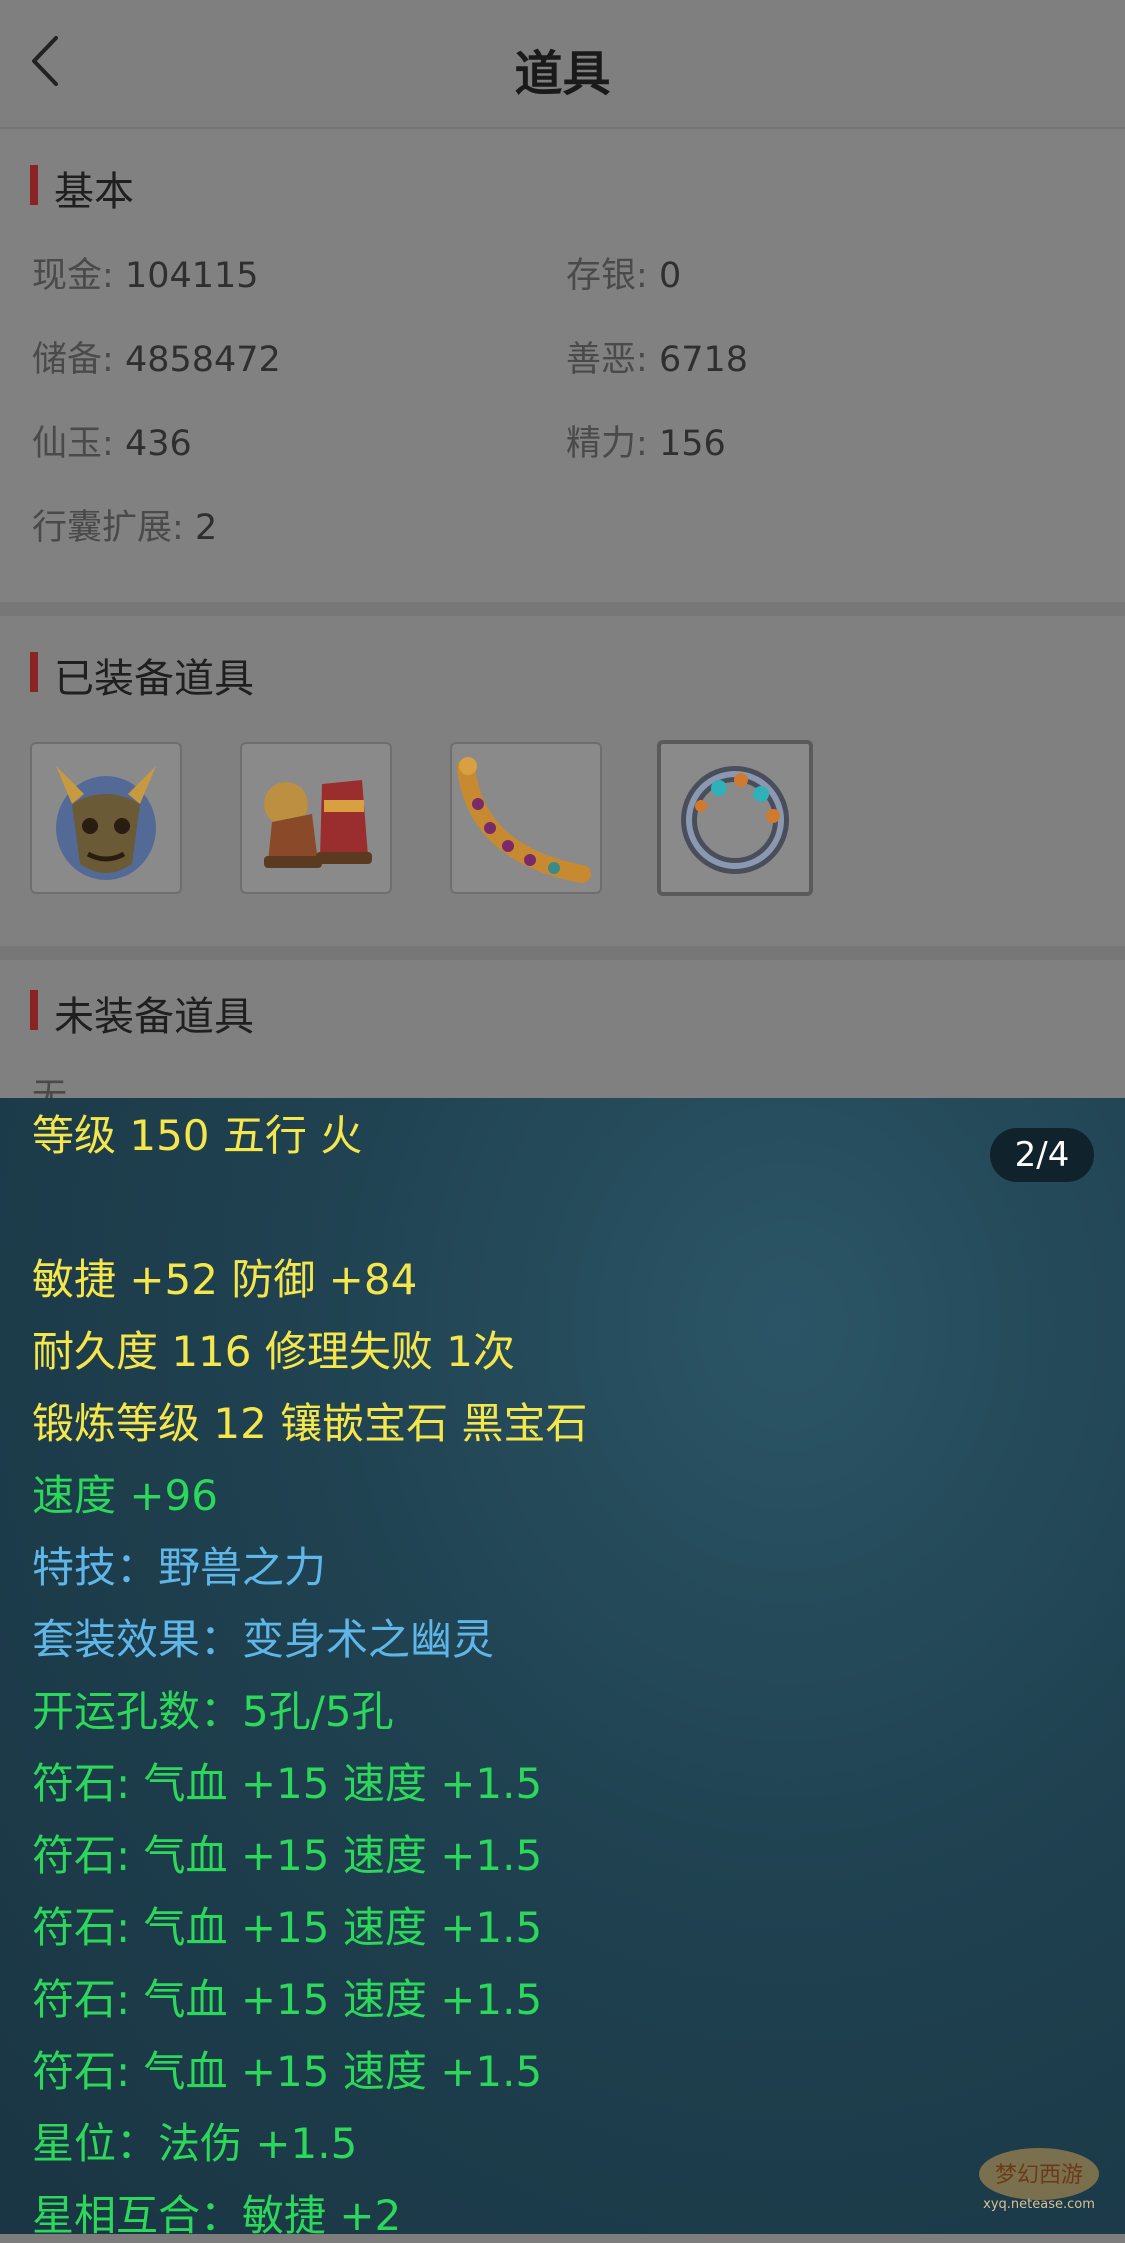 The height and width of the screenshot is (2243, 1125). What do you see at coordinates (108, 528) in the screenshot?
I see `bag-expansion-label: 行囊扩展:` at bounding box center [108, 528].